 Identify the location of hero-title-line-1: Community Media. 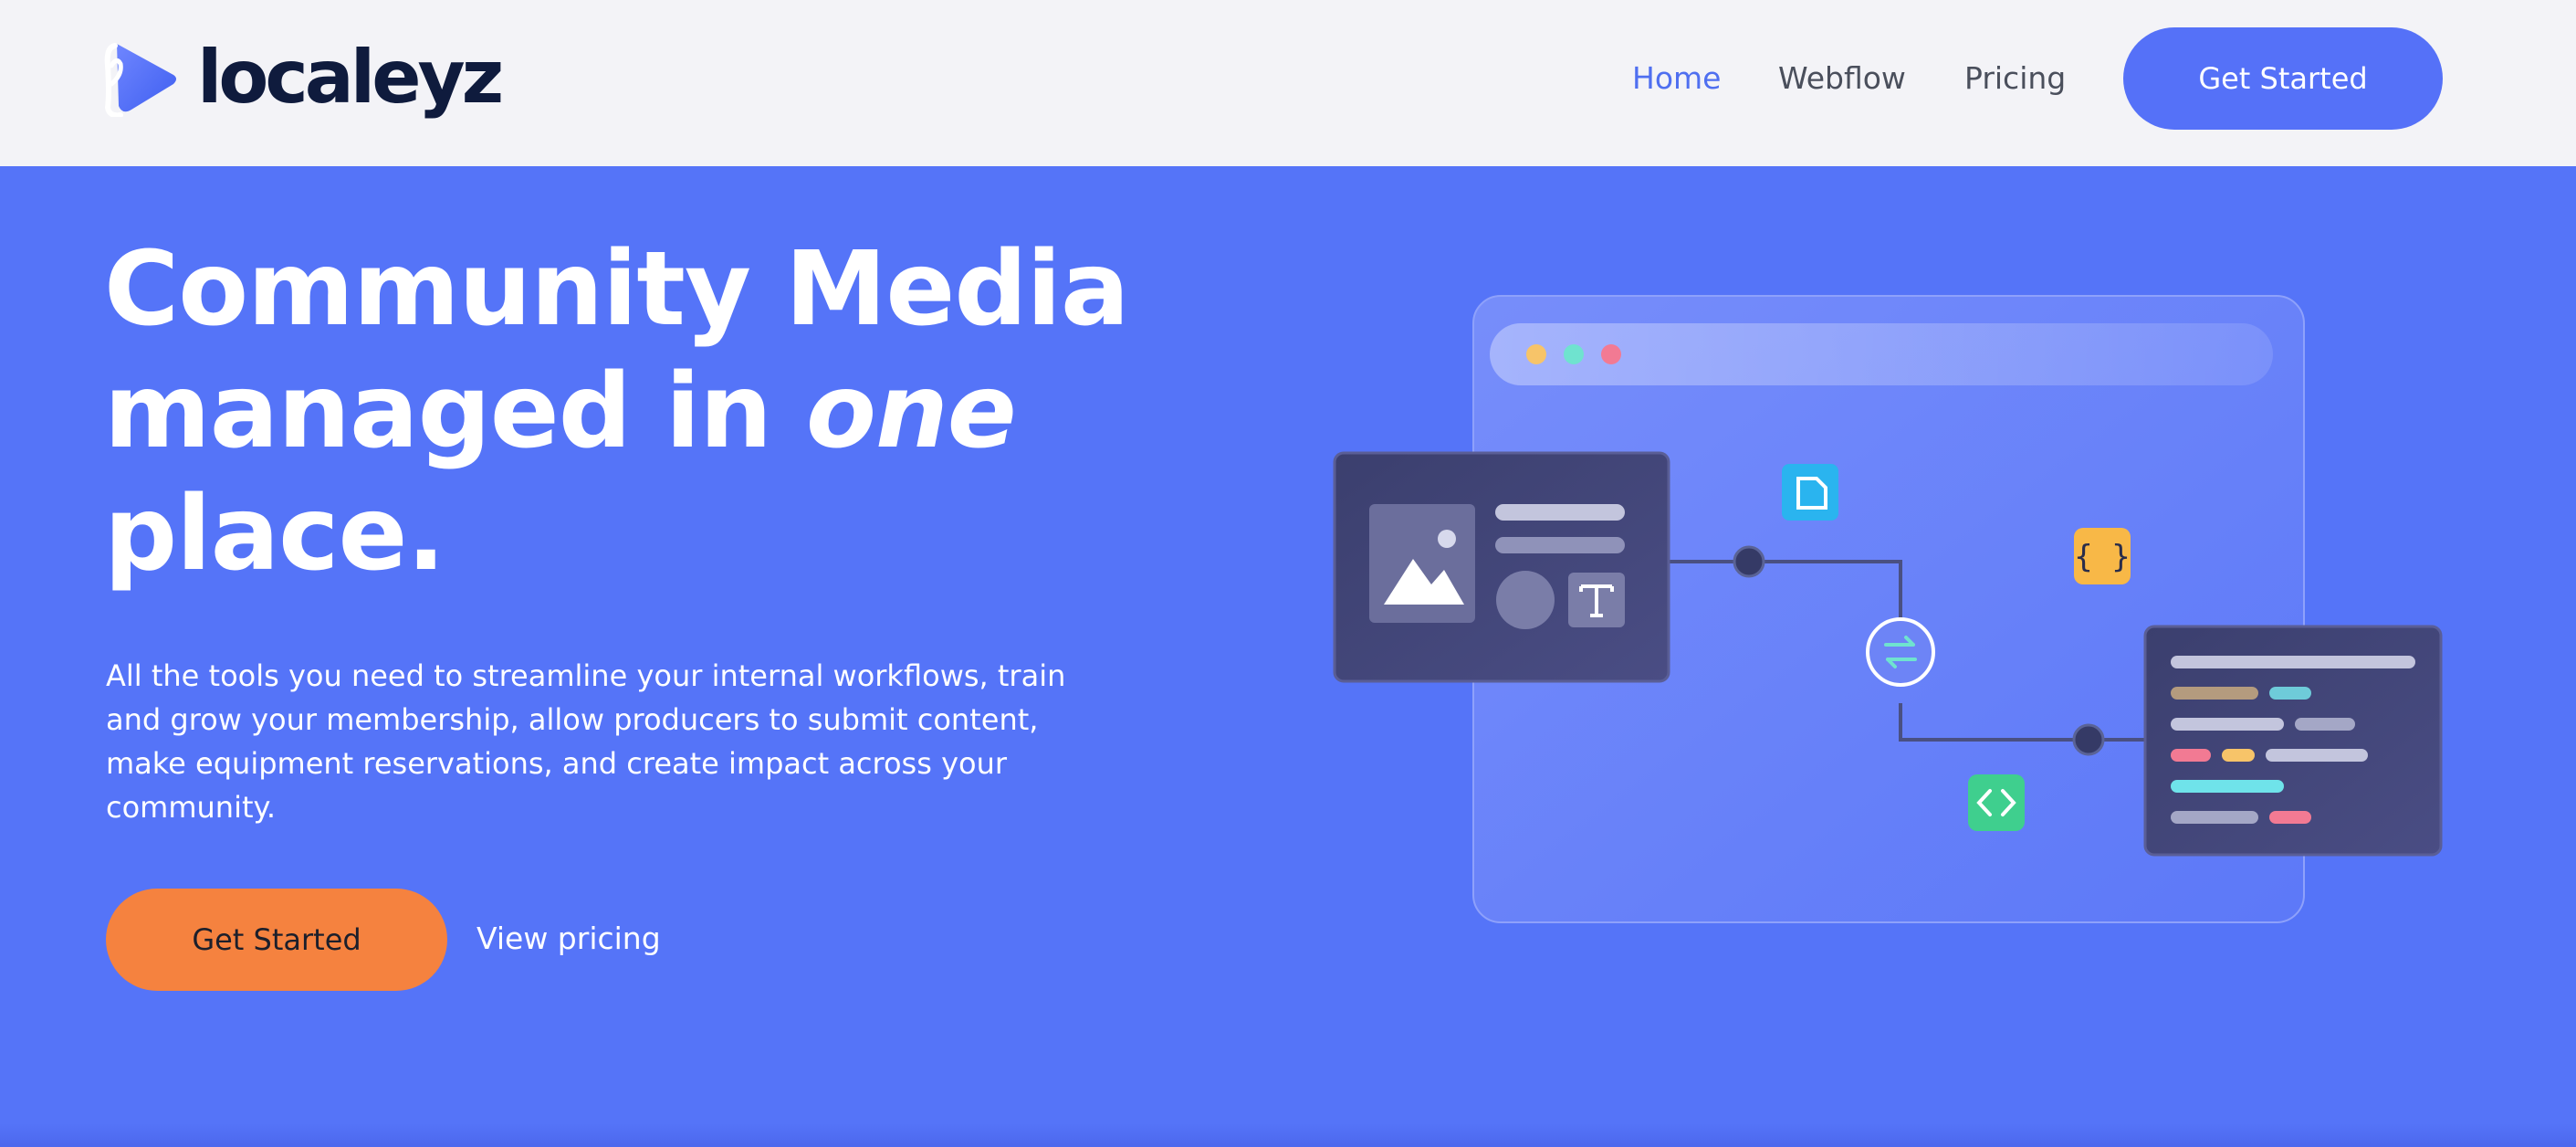
(616, 289).